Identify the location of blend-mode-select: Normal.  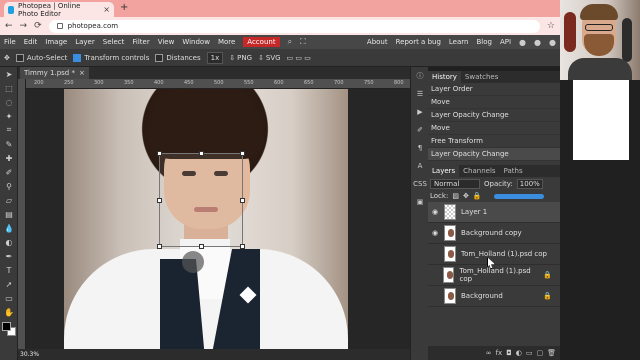
(455, 183).